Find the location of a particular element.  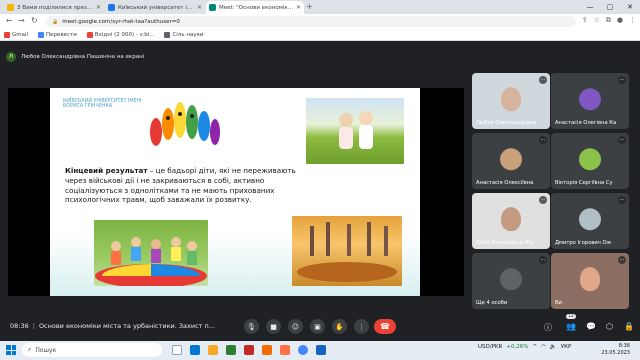

url-text: meet.google.com/syr-rhat-taa?authuser=0 is located at coordinates (121, 21).